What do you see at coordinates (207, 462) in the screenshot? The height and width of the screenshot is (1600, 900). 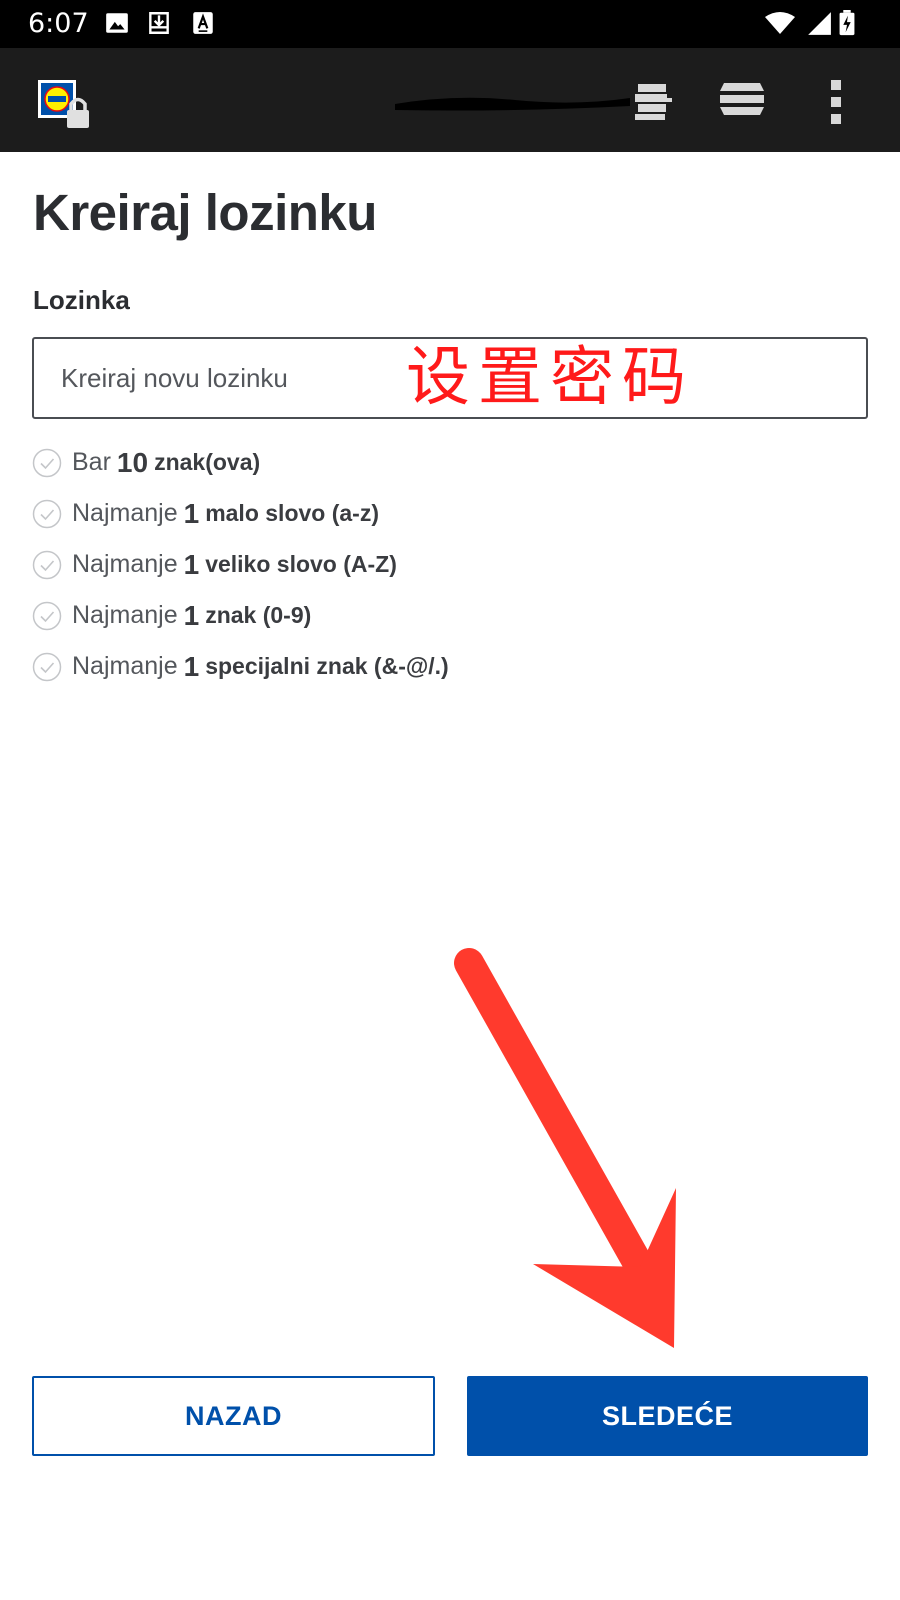 I see `rule-description: znak(ova)` at bounding box center [207, 462].